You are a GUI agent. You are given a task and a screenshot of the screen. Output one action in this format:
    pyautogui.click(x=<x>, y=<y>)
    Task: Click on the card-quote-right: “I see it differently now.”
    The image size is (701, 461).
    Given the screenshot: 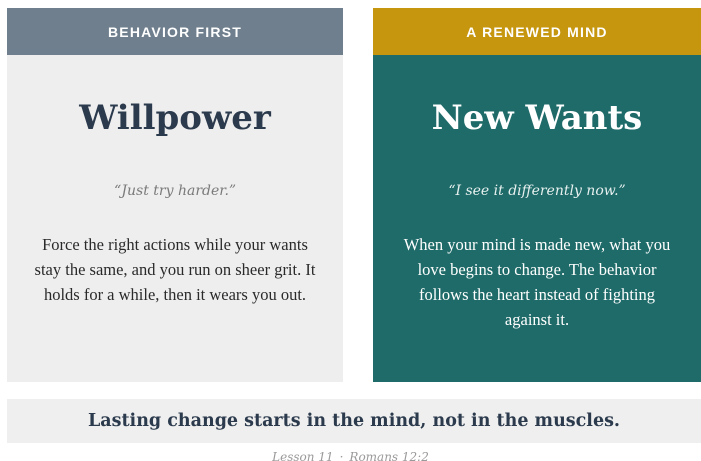 What is the action you would take?
    pyautogui.click(x=537, y=191)
    